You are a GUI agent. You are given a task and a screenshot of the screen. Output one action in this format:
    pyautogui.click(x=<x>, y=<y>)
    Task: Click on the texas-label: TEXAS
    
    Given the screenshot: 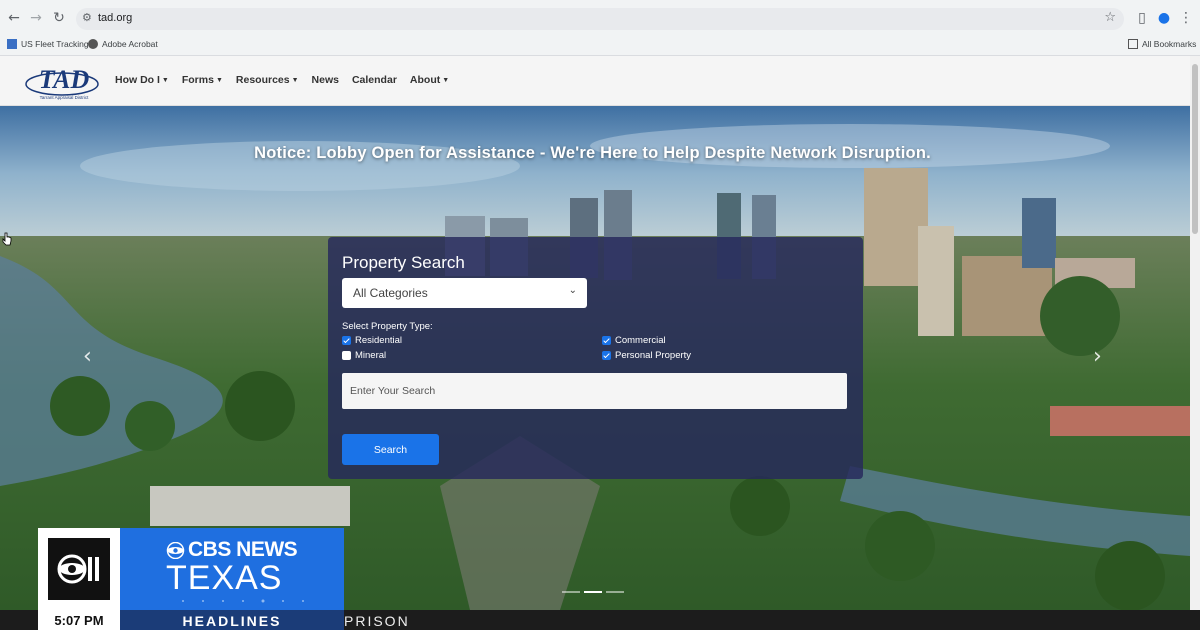 What is the action you would take?
    pyautogui.click(x=224, y=578)
    